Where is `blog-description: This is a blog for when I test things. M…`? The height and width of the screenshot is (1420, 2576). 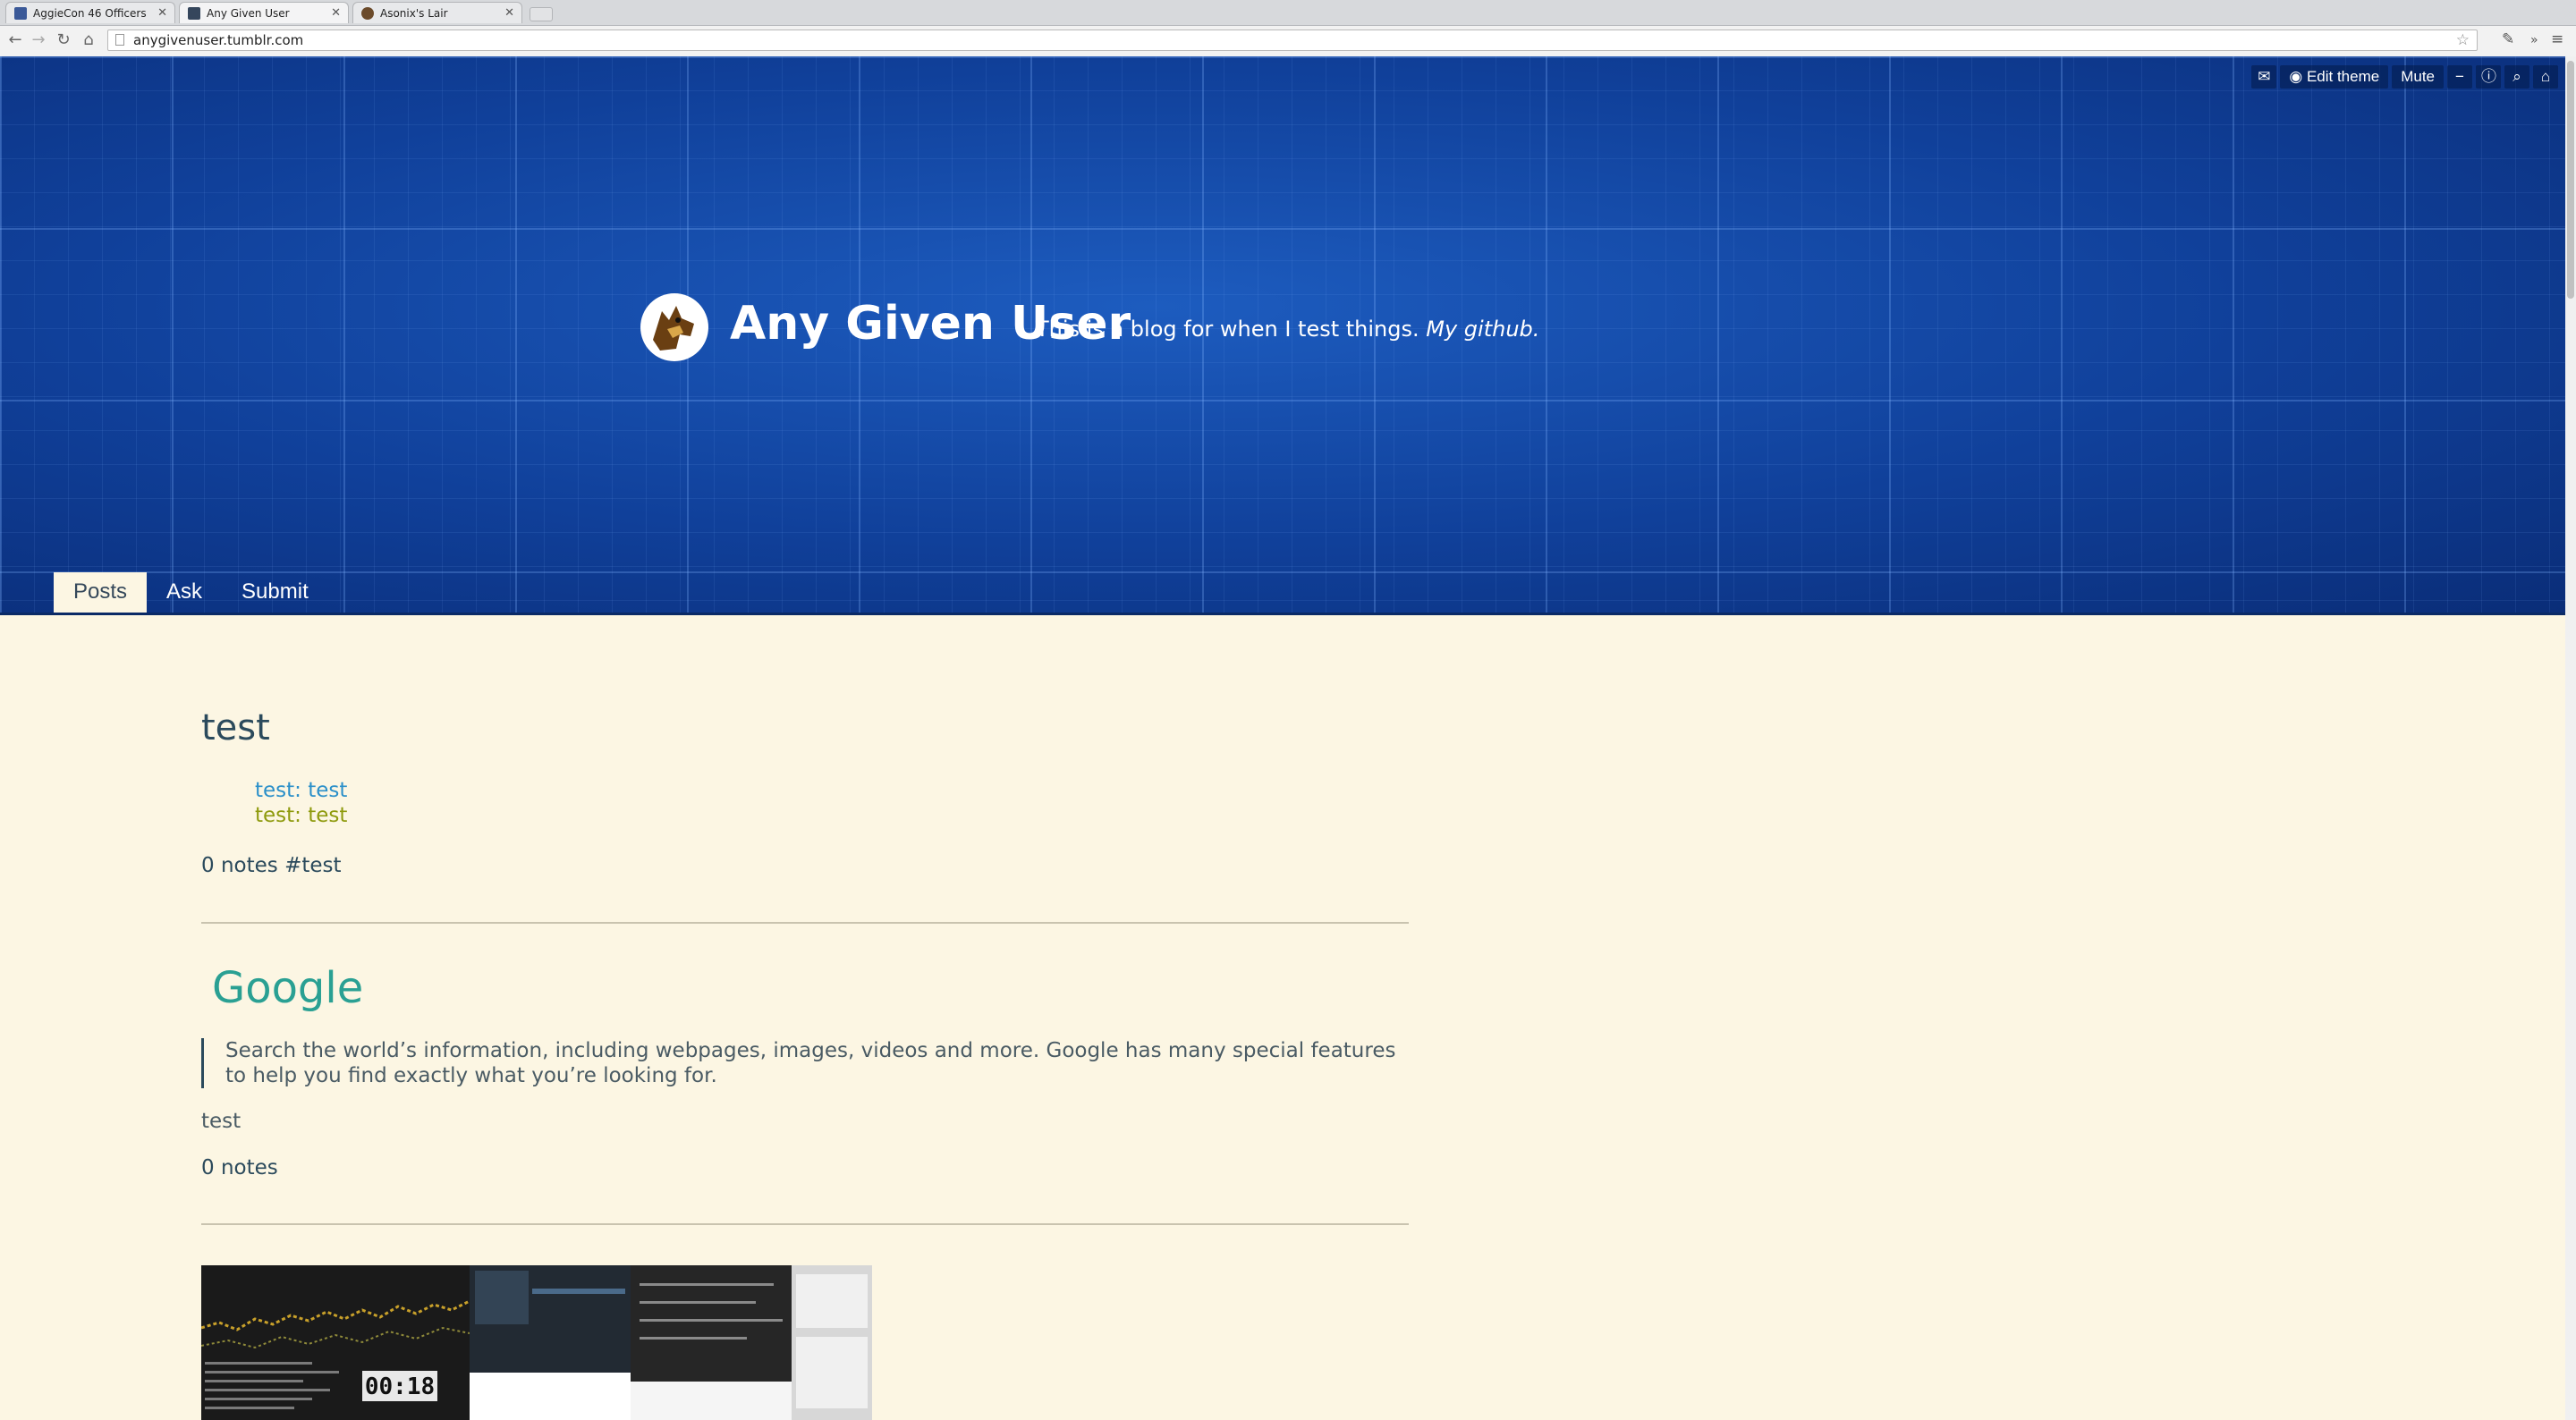 blog-description: This is a blog for when I test things. M… is located at coordinates (1287, 330).